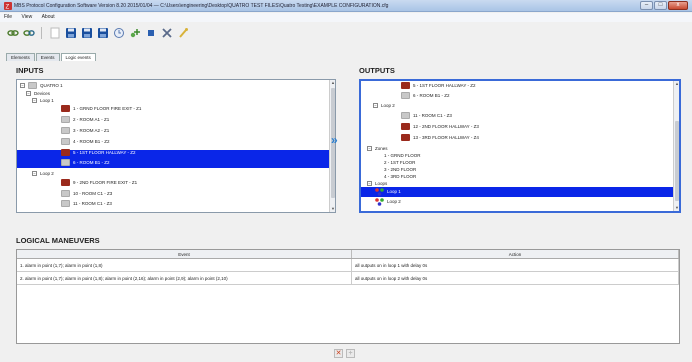 This screenshot has height=362, width=692. I want to click on loop-label: Loop 1, so click(394, 191).